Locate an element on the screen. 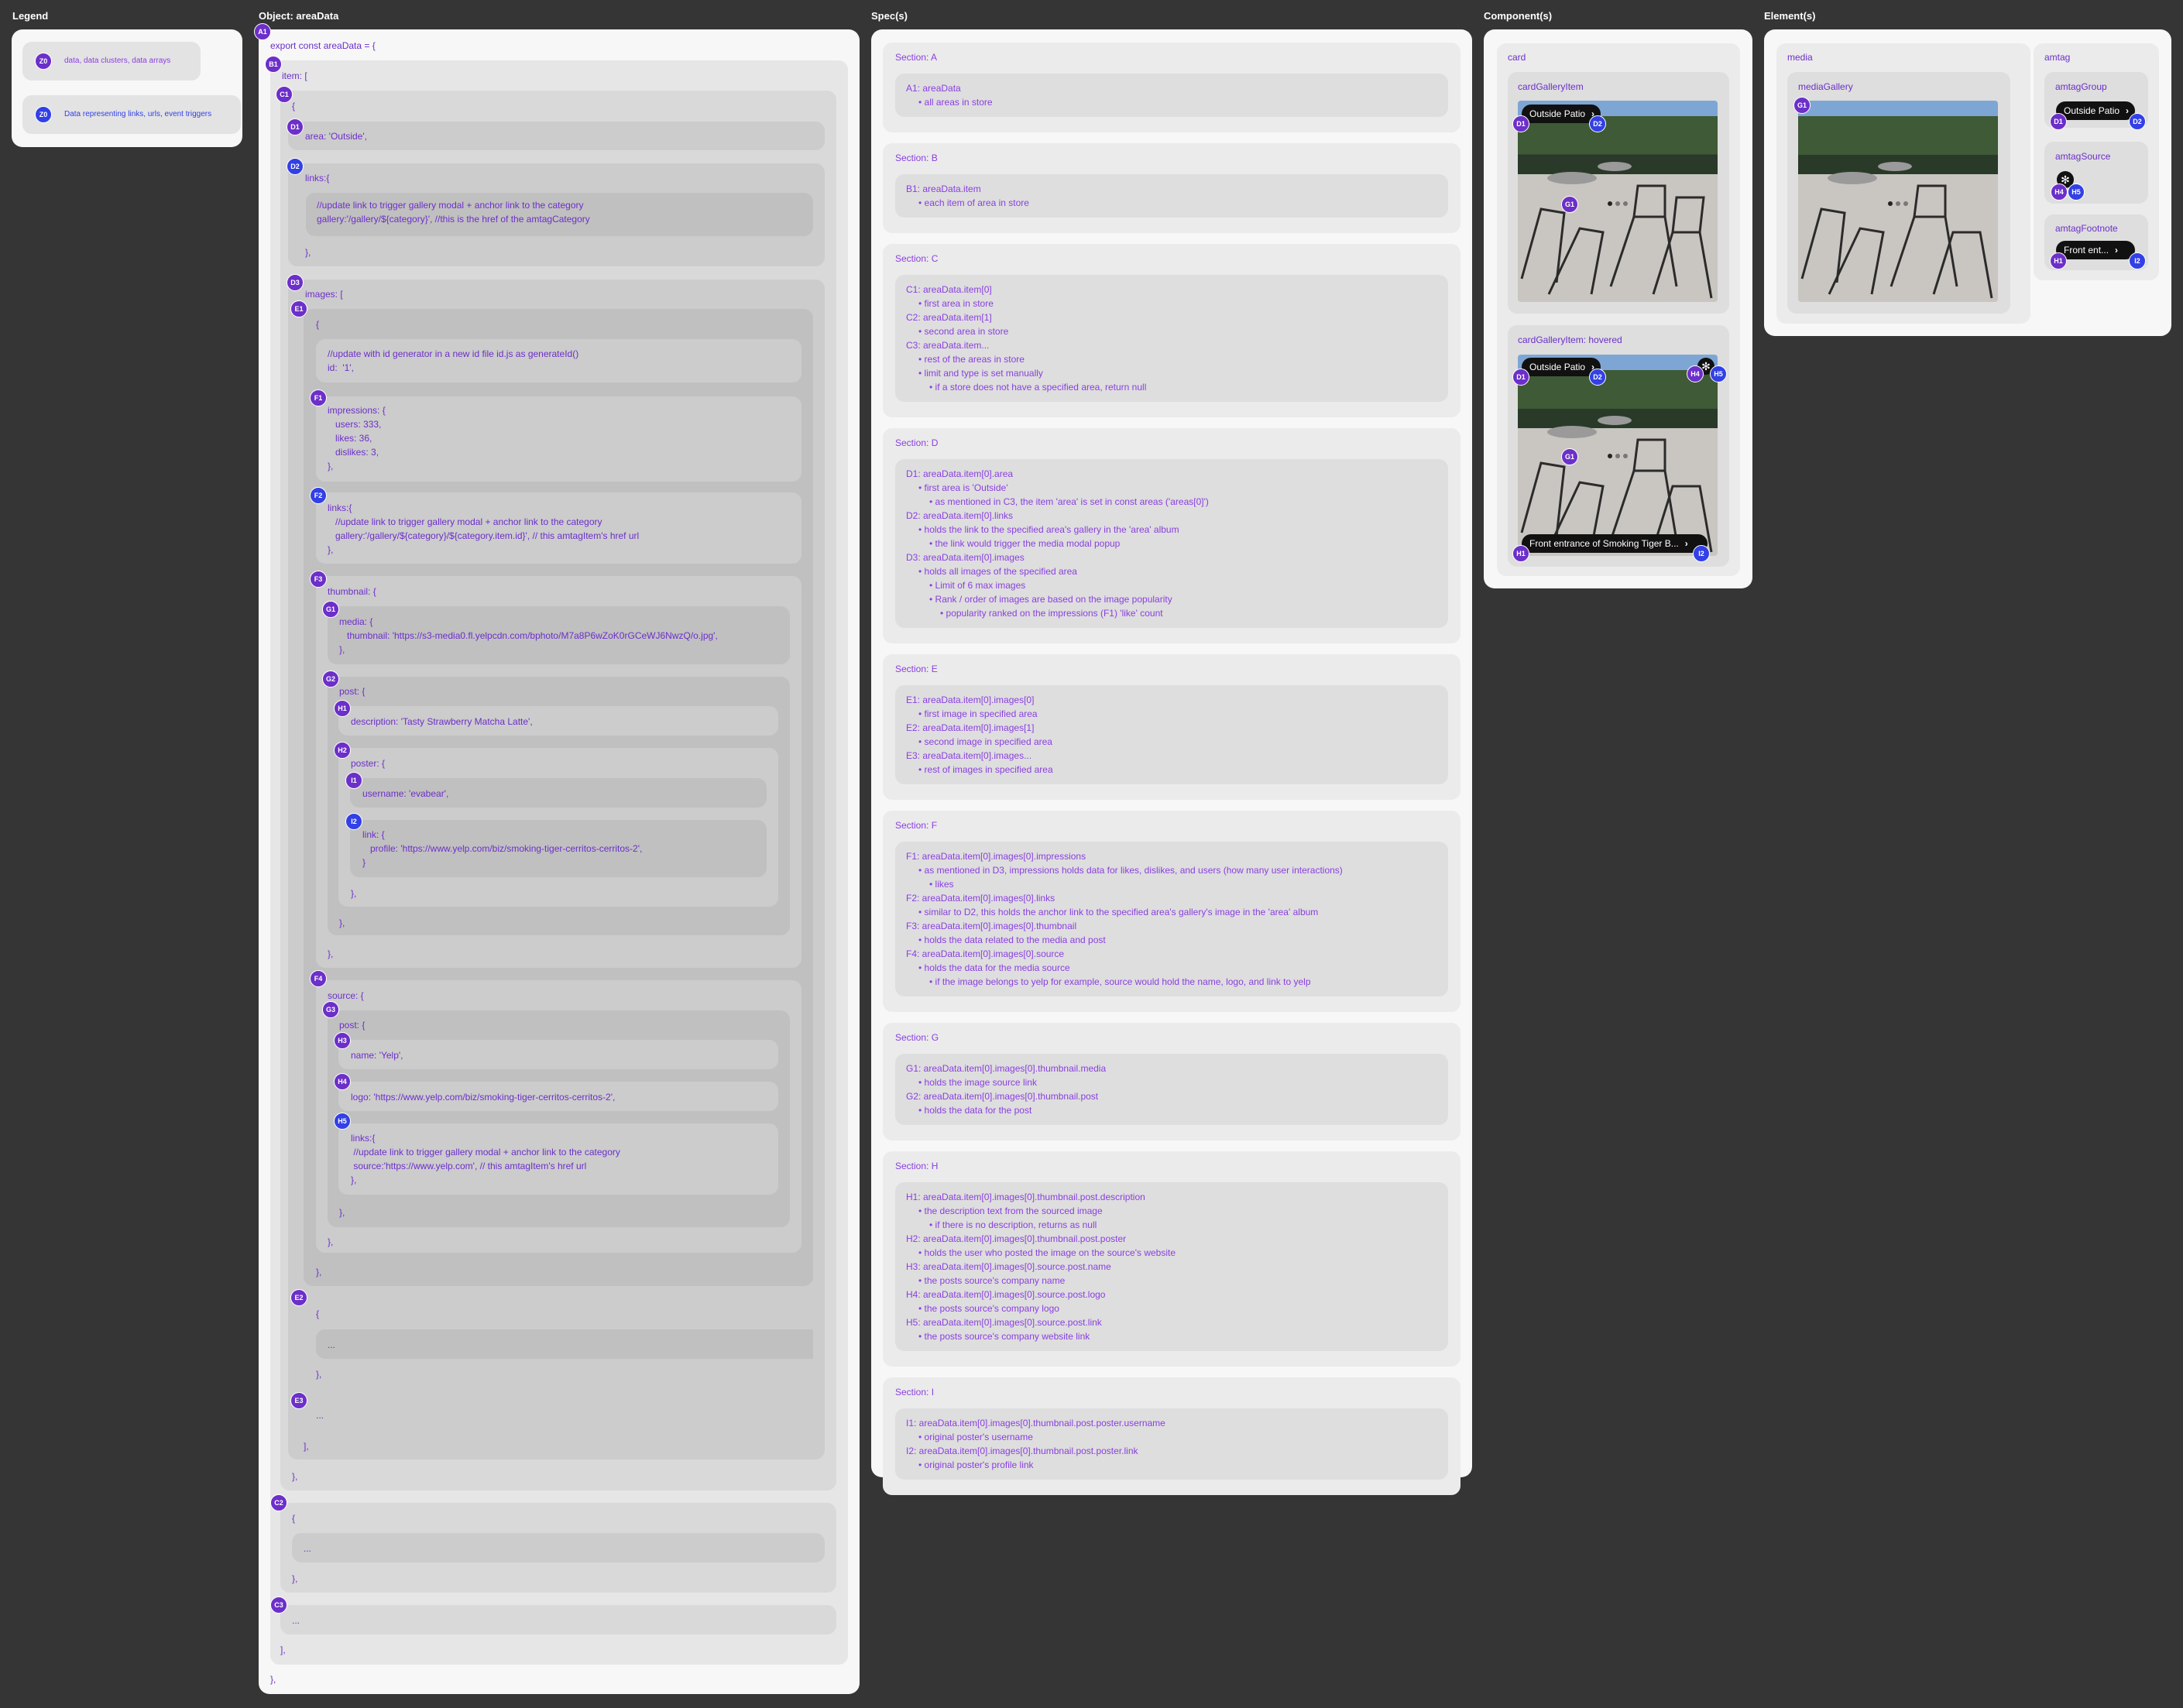  spec-section-title: Section: B is located at coordinates (917, 158).